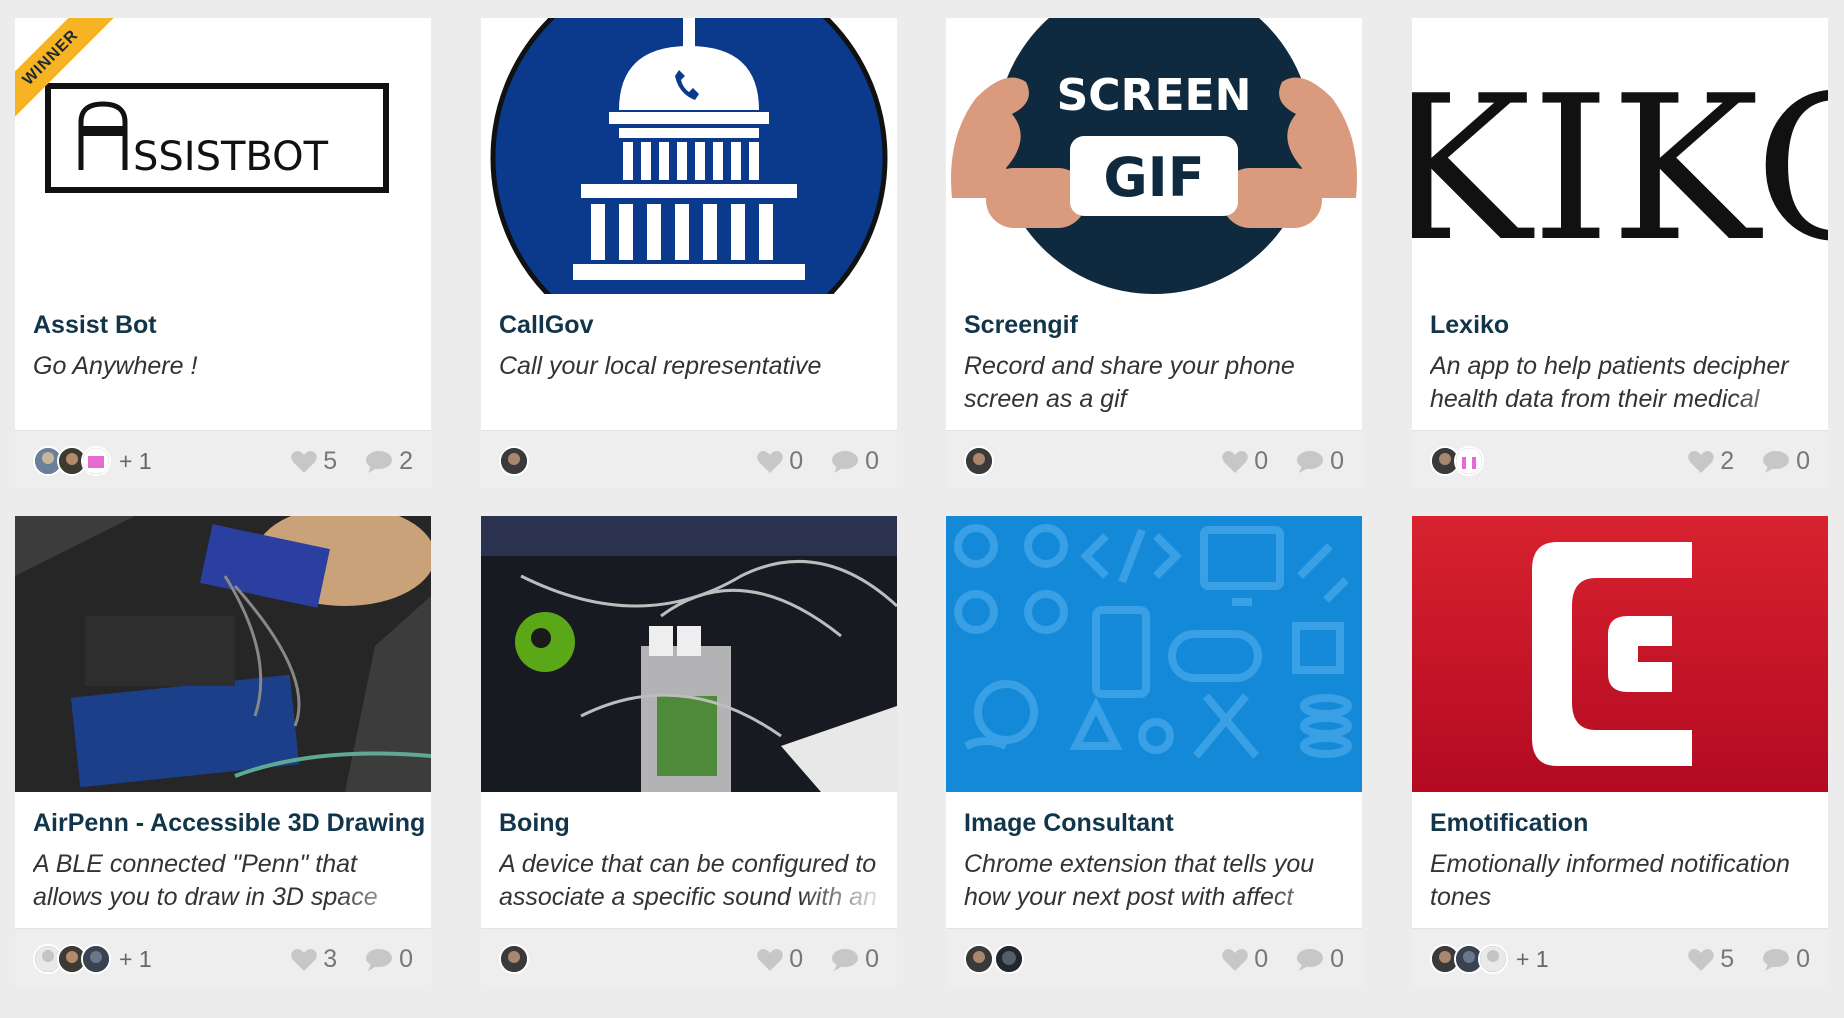 This screenshot has width=1844, height=1018. Describe the element at coordinates (352, 461) in the screenshot. I see `card-stats: 5 2` at that location.